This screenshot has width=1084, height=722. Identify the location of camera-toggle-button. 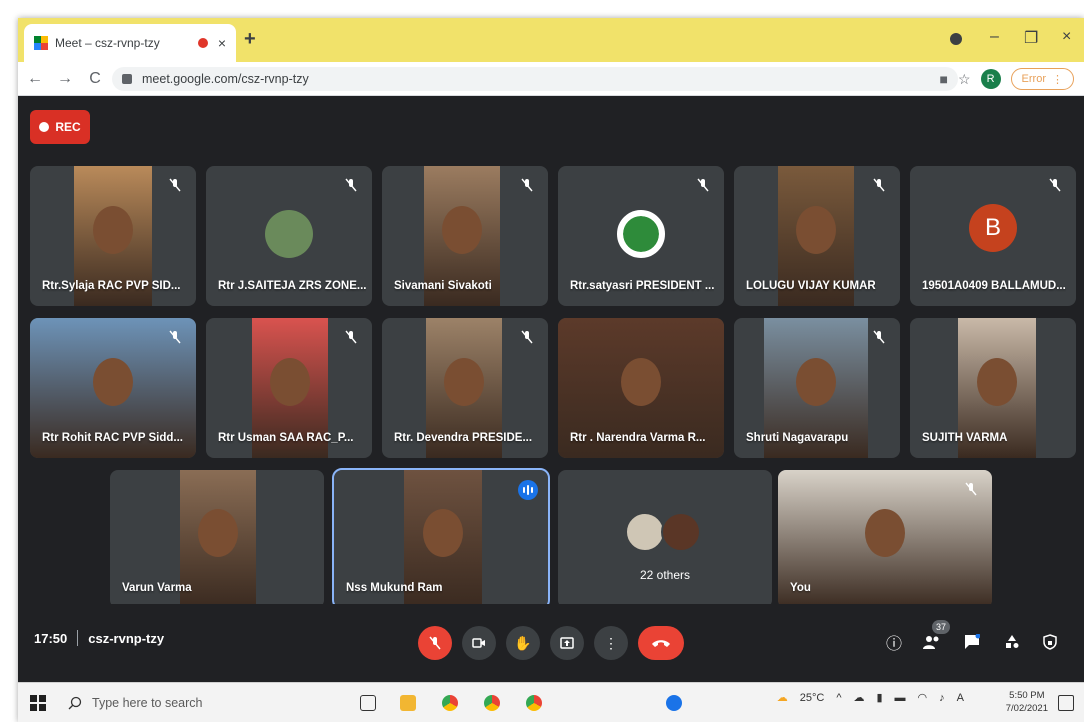
(479, 643).